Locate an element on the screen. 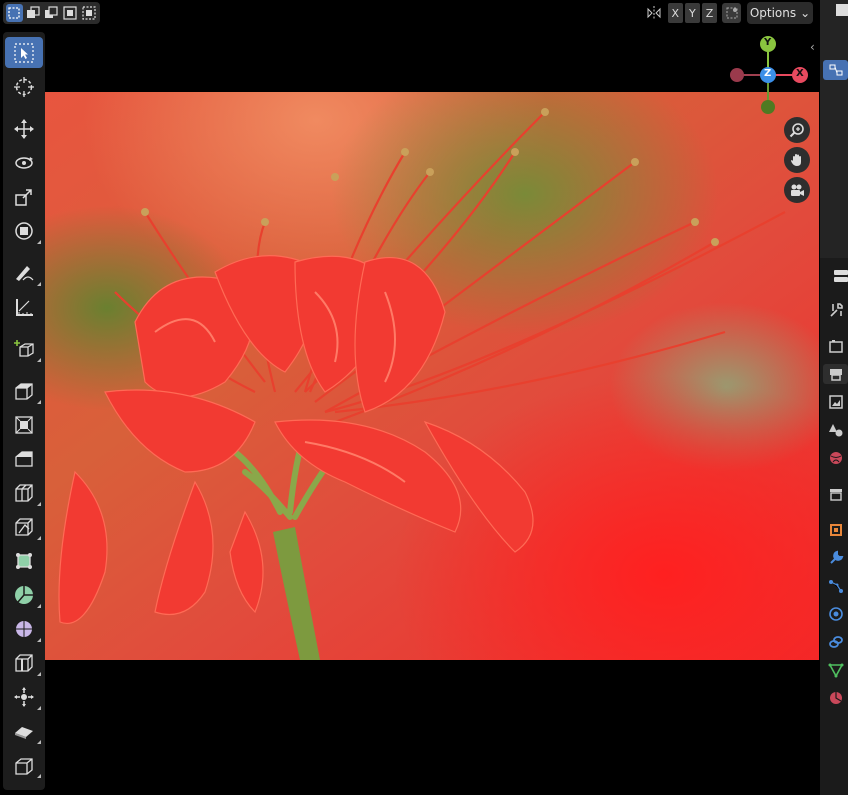 The height and width of the screenshot is (795, 848). loop-cut-tool is located at coordinates (24, 492).